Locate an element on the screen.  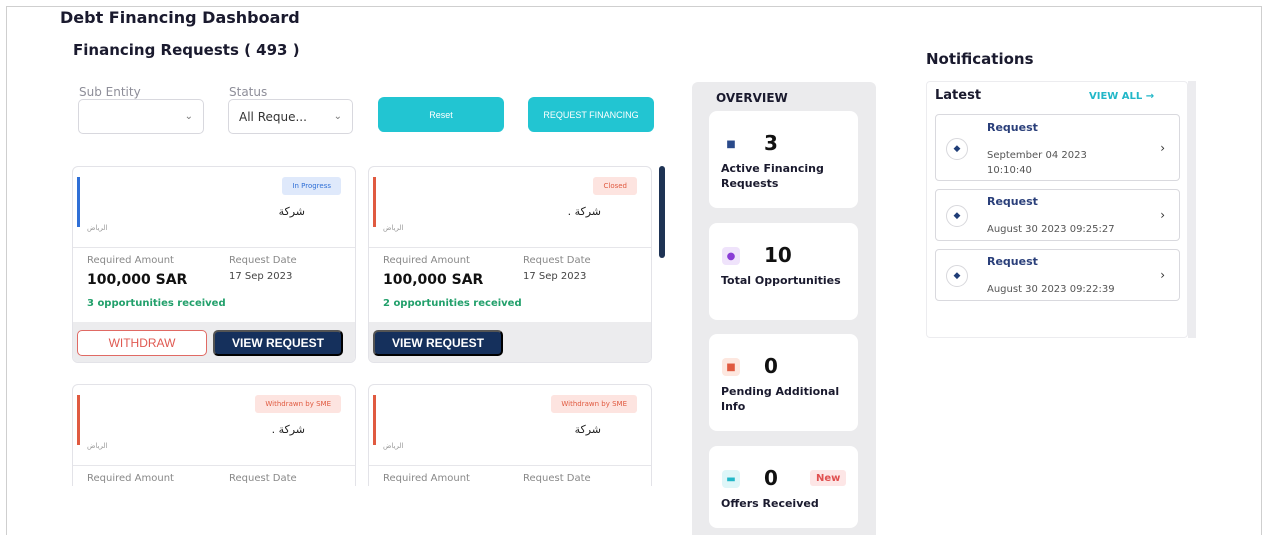
latest-label: Latest is located at coordinates (958, 95).